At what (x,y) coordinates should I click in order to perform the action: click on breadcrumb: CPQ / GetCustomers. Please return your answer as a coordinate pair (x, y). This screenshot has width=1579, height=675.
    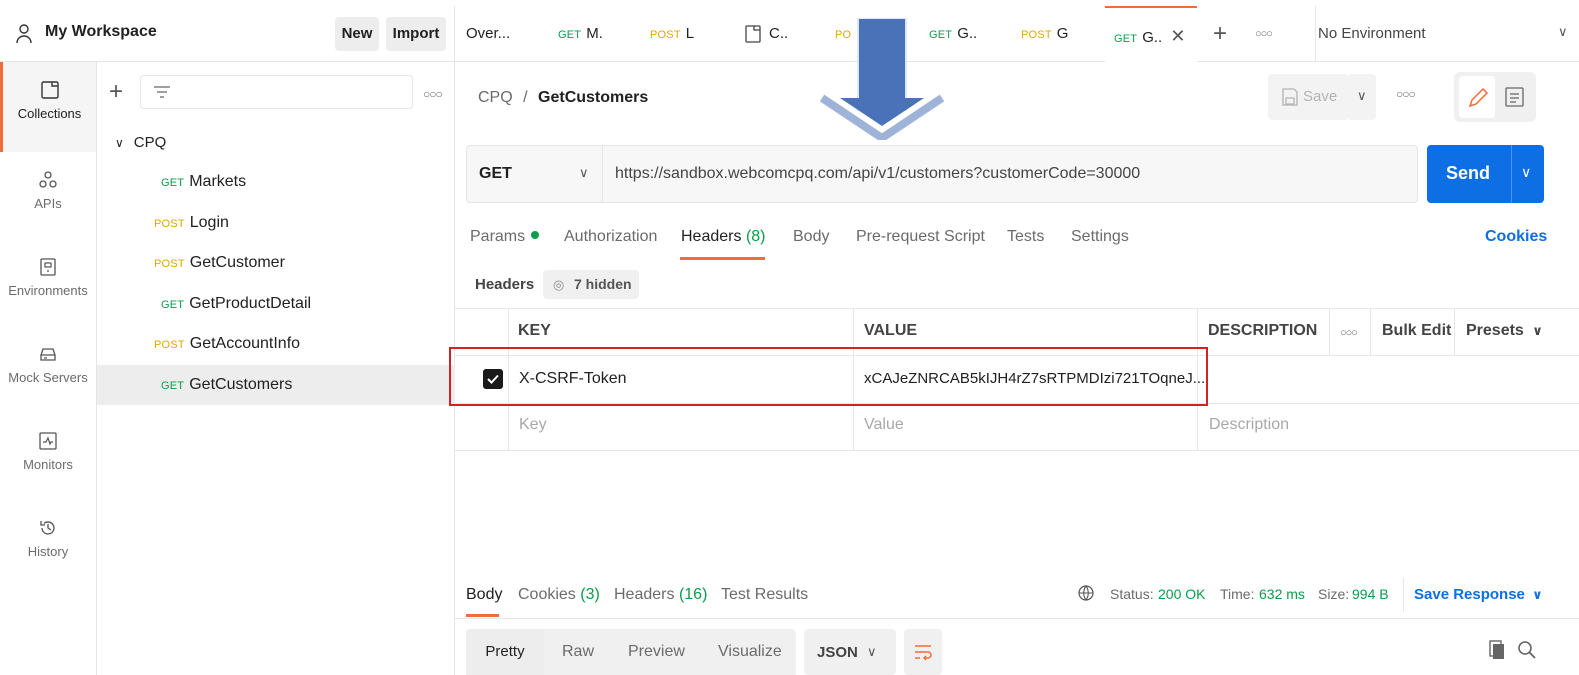
    Looking at the image, I should click on (563, 98).